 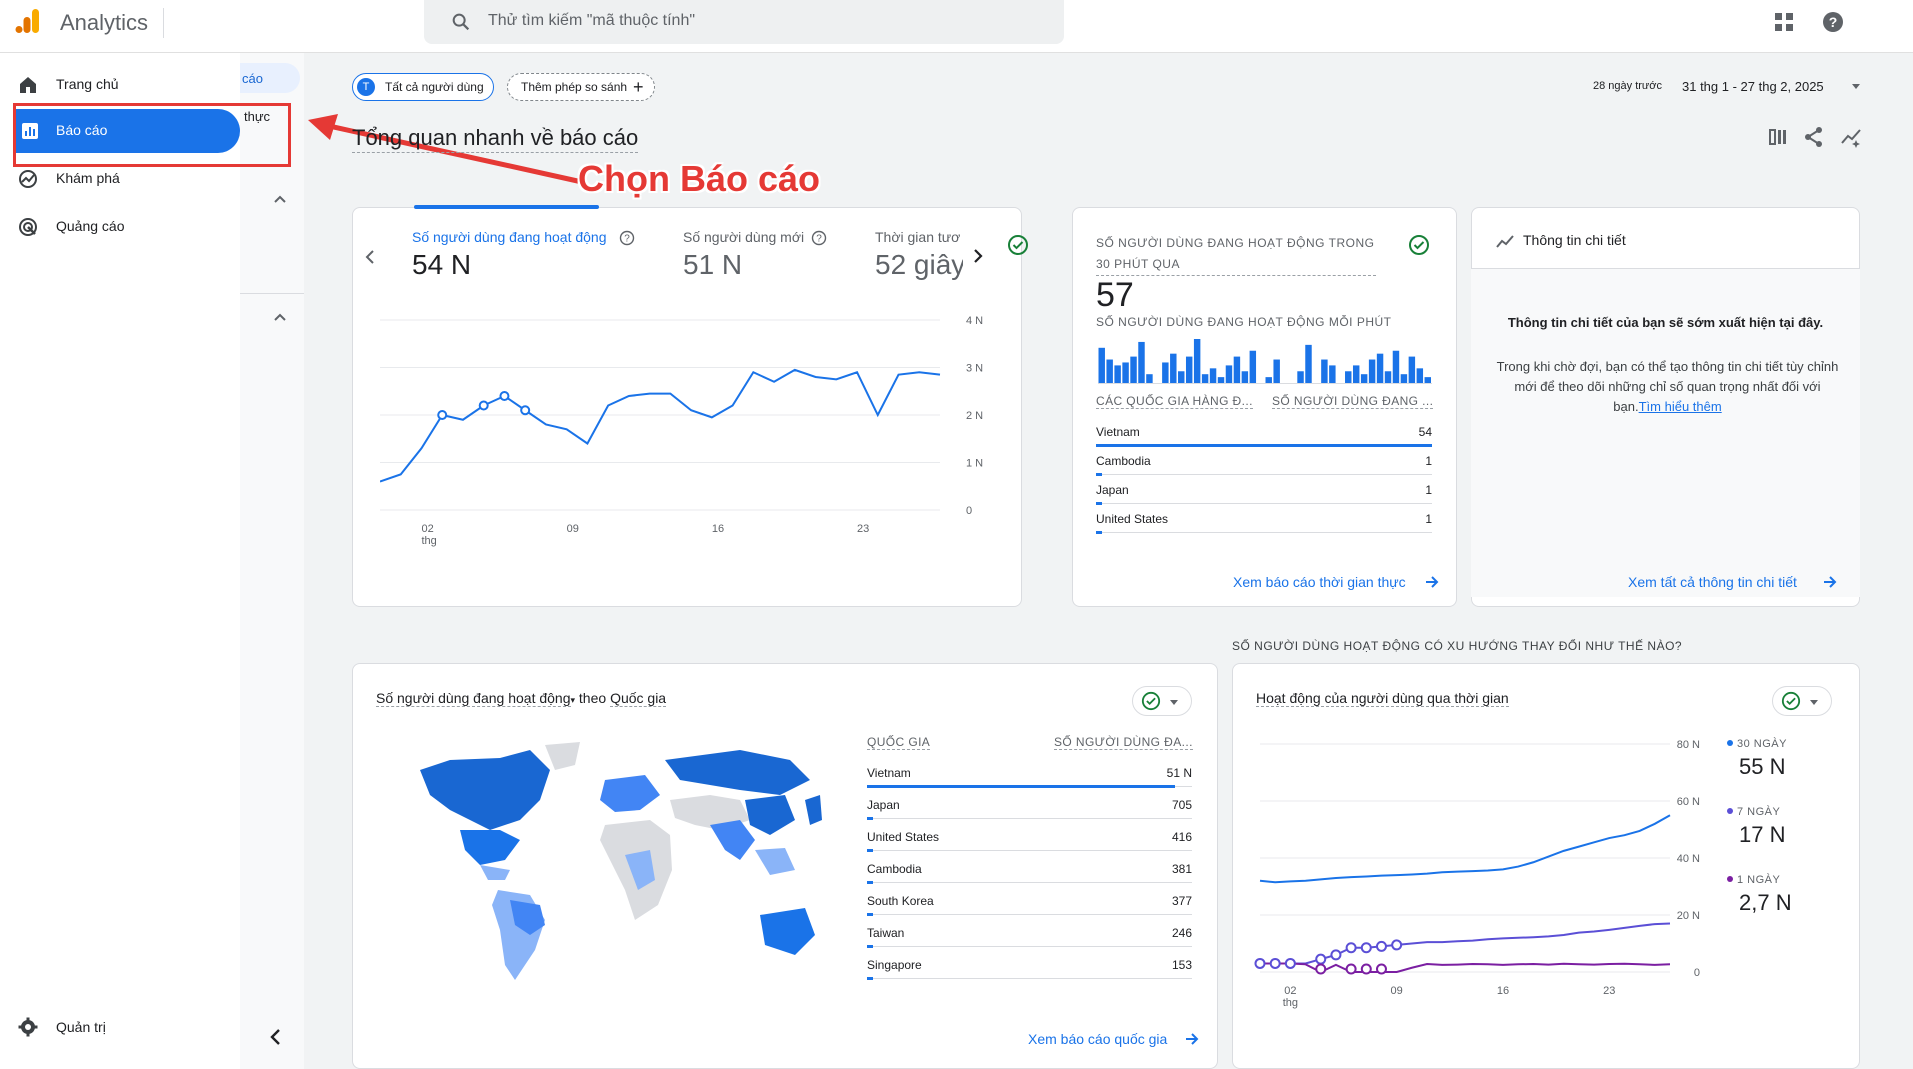 What do you see at coordinates (252, 78) in the screenshot?
I see `subpanel-item-label: cáo` at bounding box center [252, 78].